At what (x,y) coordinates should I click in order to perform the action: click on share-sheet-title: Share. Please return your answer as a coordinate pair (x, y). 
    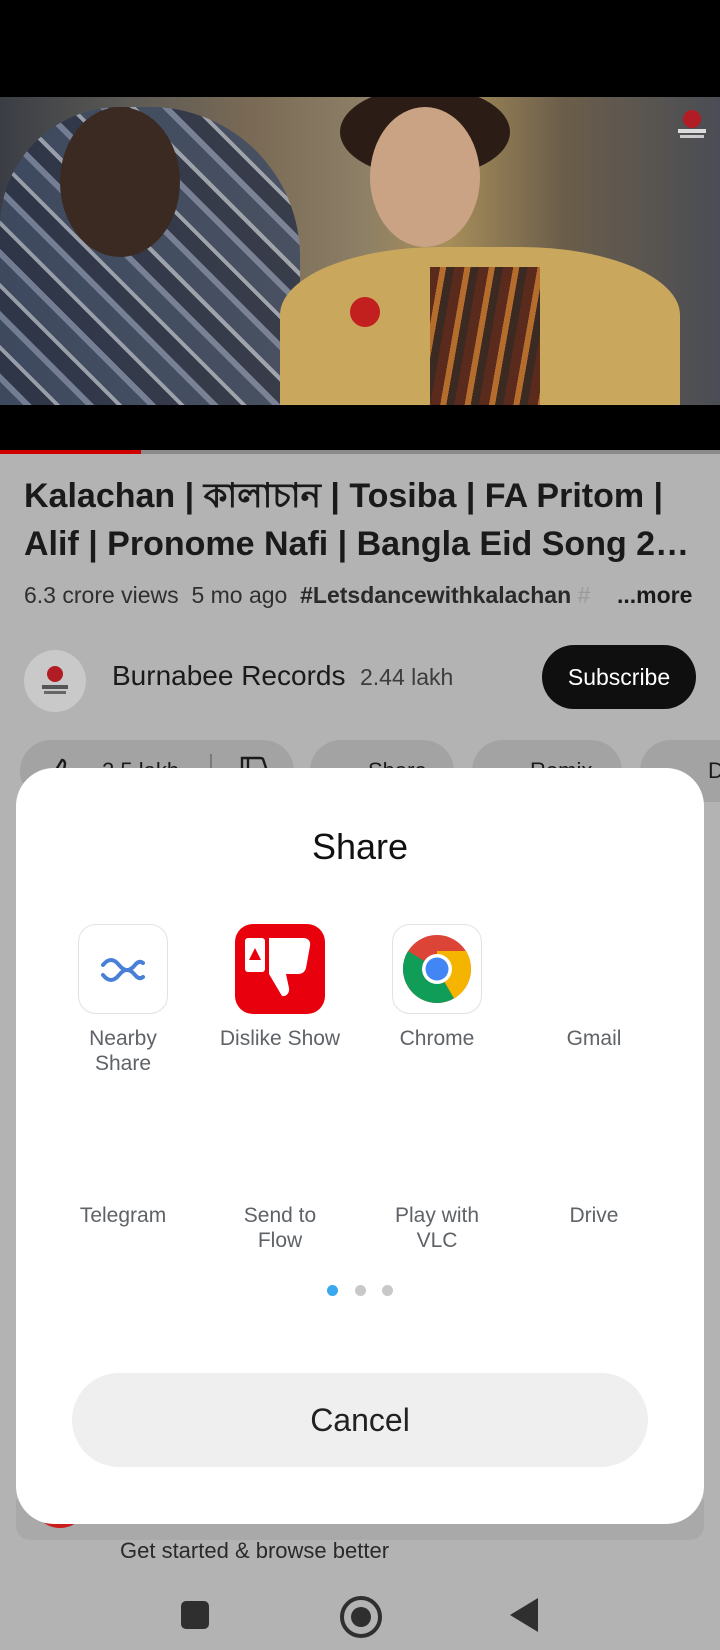
    Looking at the image, I should click on (360, 846).